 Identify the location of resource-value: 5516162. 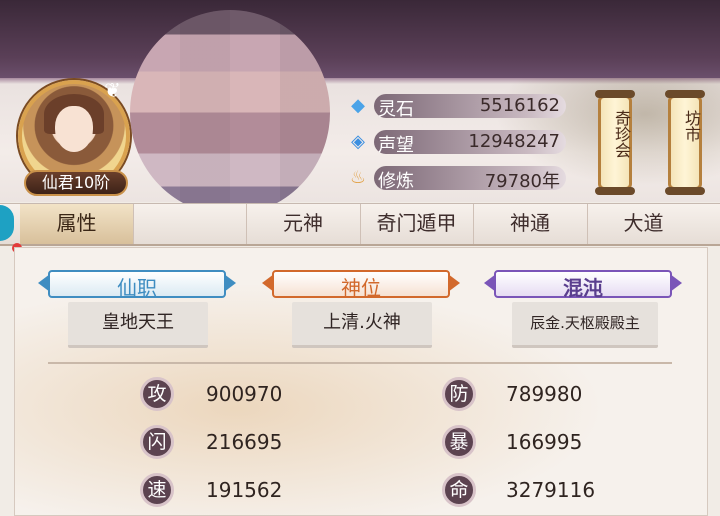
(519, 105).